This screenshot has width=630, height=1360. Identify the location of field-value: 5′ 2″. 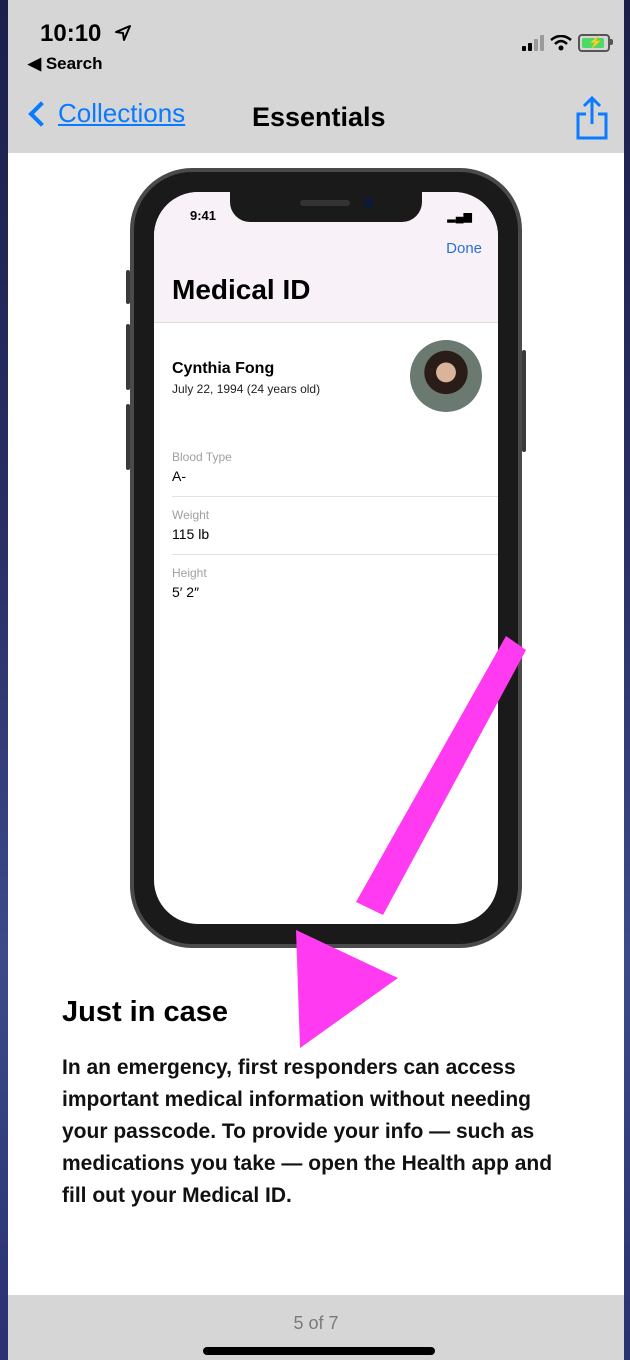
(186, 592).